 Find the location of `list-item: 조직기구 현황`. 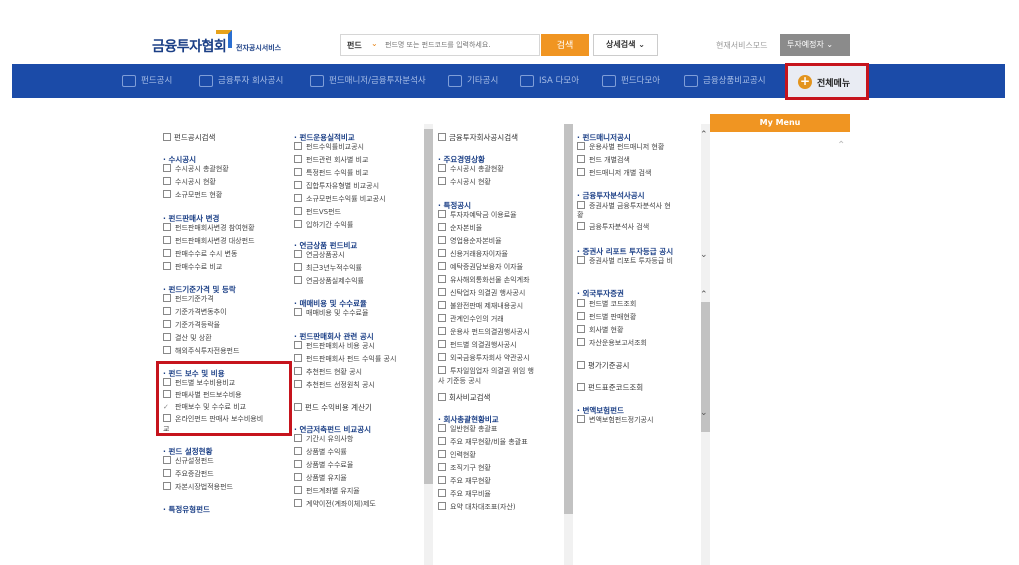

list-item: 조직기구 현황 is located at coordinates (464, 468).